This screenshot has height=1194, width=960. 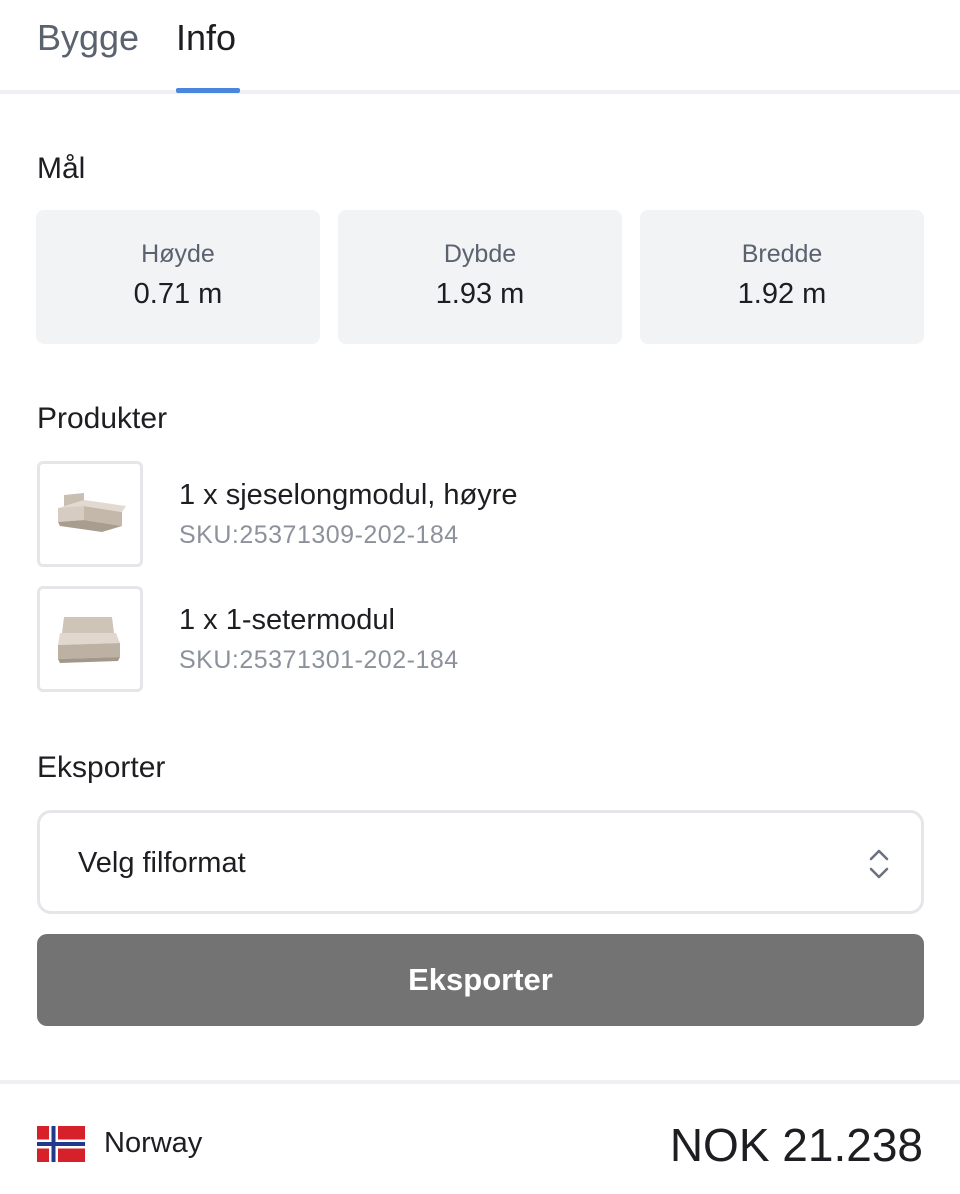 I want to click on depth-card: Dybde 1.93 m, so click(x=480, y=277).